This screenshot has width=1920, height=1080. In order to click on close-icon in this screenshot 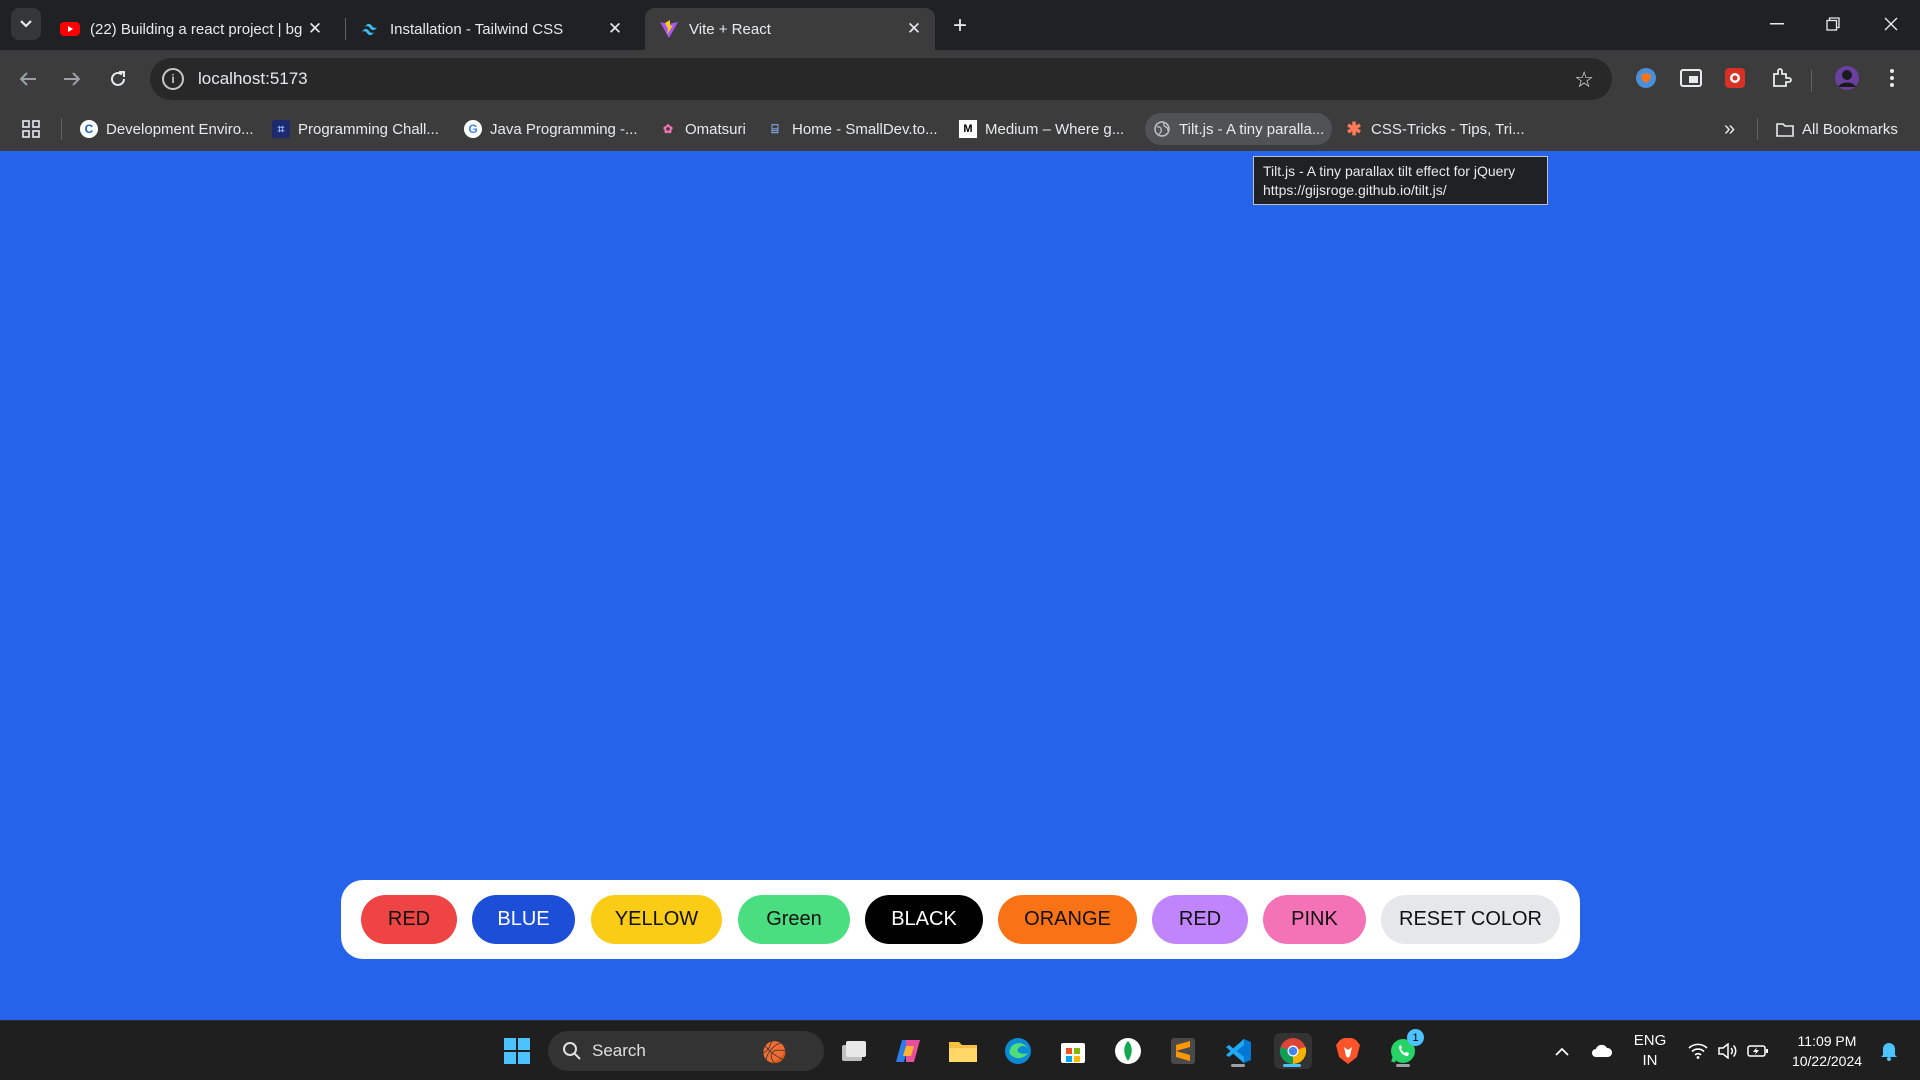, I will do `click(1891, 24)`.